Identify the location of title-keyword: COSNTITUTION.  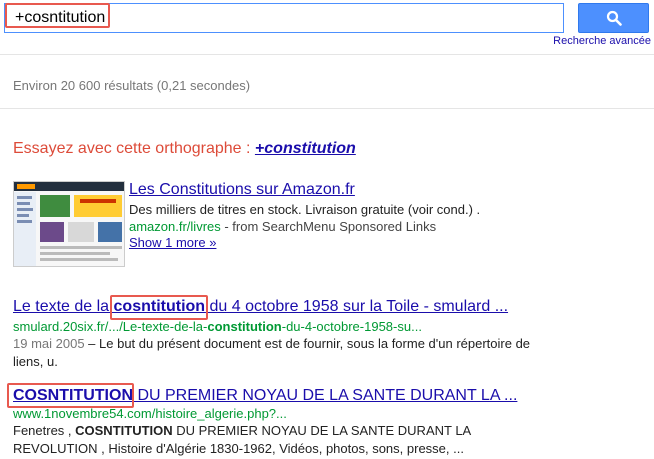
(73, 395).